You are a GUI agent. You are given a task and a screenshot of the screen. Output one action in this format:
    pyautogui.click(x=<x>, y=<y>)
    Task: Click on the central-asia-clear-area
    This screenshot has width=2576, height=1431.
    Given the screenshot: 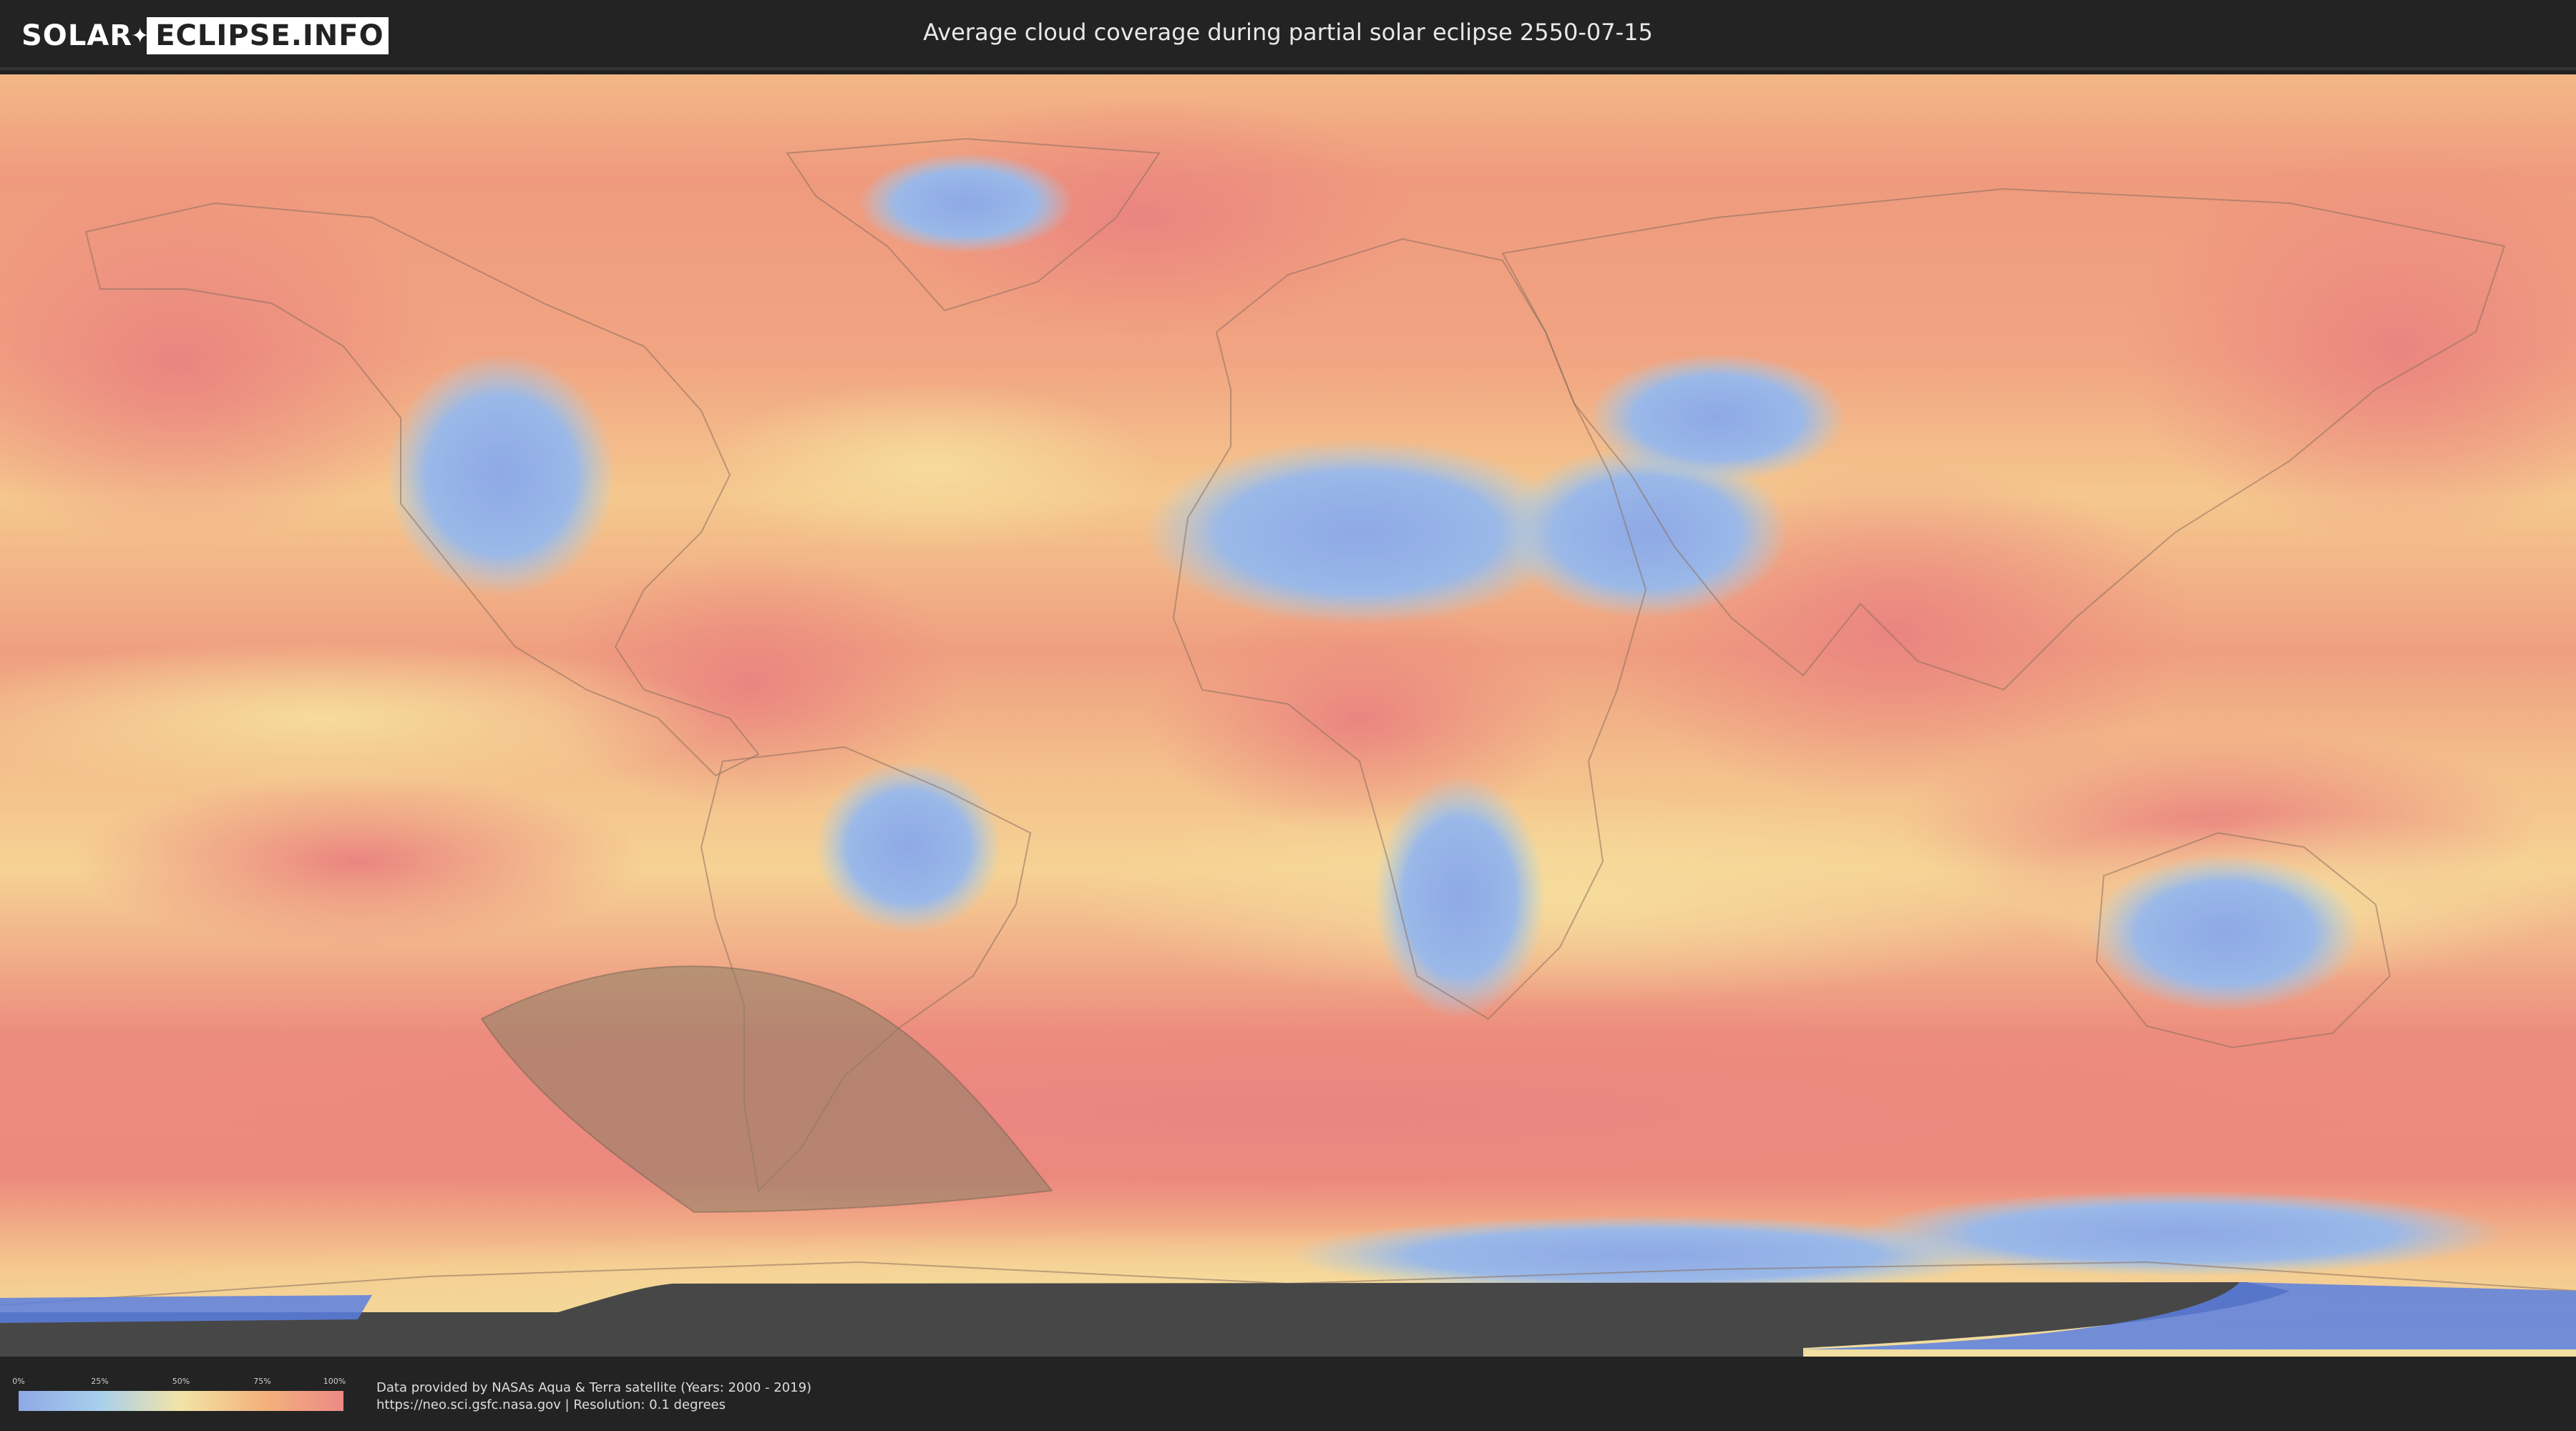 What is the action you would take?
    pyautogui.click(x=1717, y=417)
    